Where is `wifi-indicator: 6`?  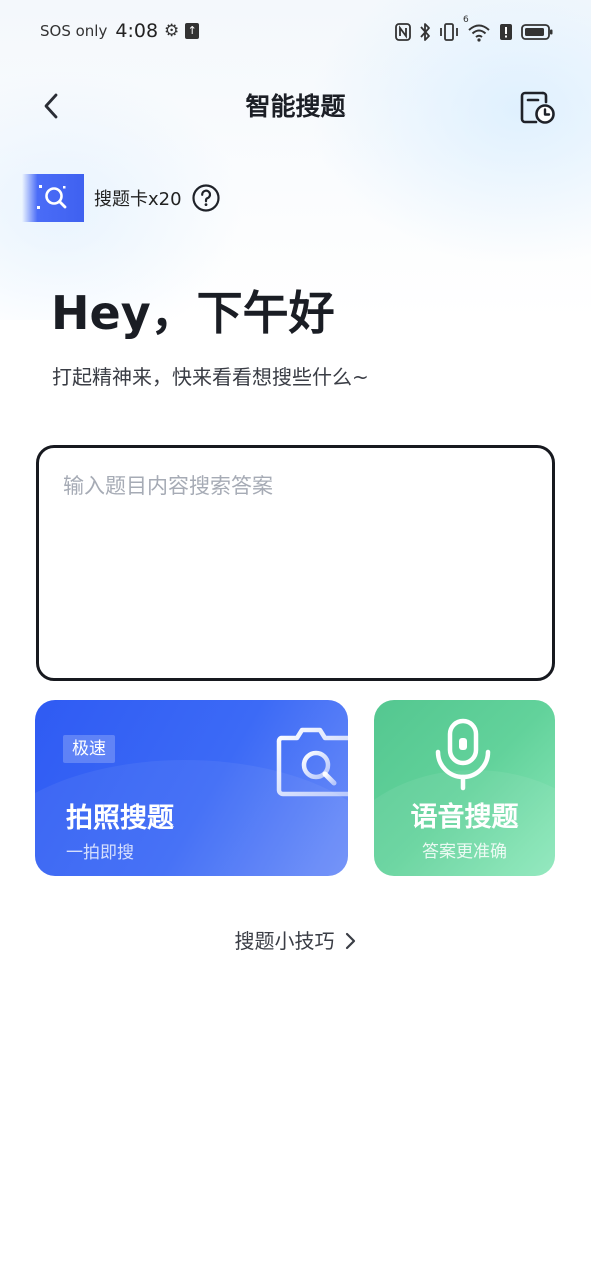 wifi-indicator: 6 is located at coordinates (477, 28).